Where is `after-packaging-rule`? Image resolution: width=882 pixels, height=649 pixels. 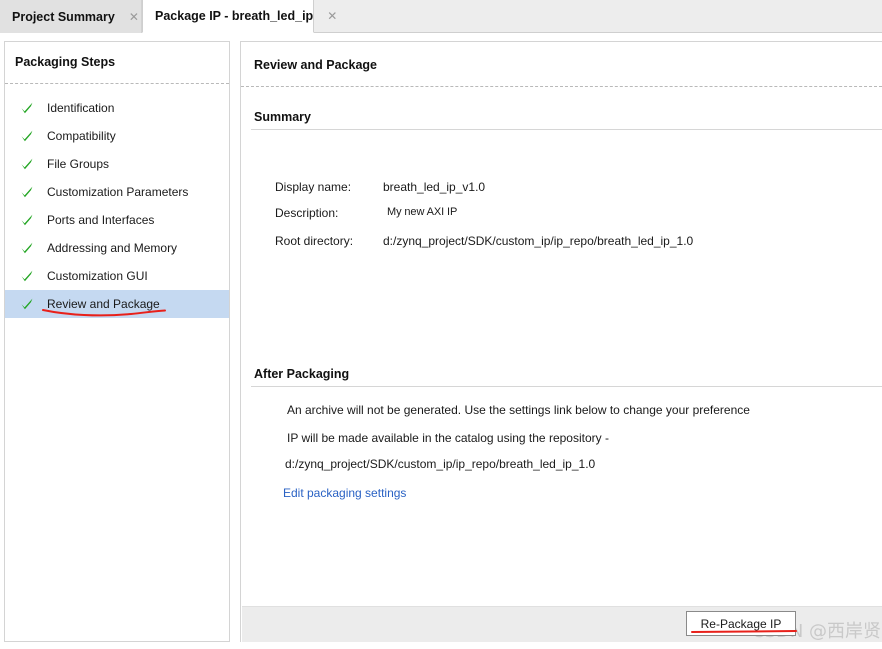
after-packaging-rule is located at coordinates (566, 386).